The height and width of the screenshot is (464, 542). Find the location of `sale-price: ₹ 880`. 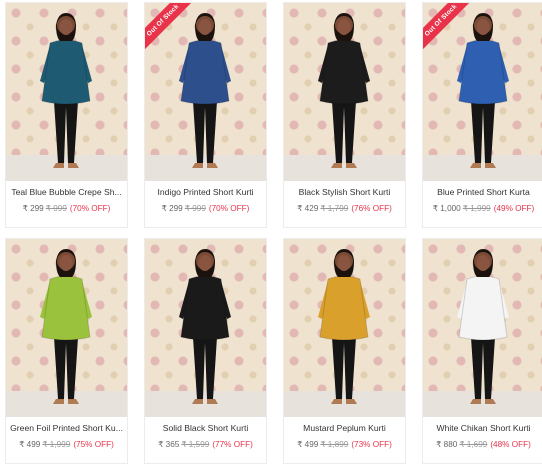

sale-price: ₹ 880 is located at coordinates (447, 444).